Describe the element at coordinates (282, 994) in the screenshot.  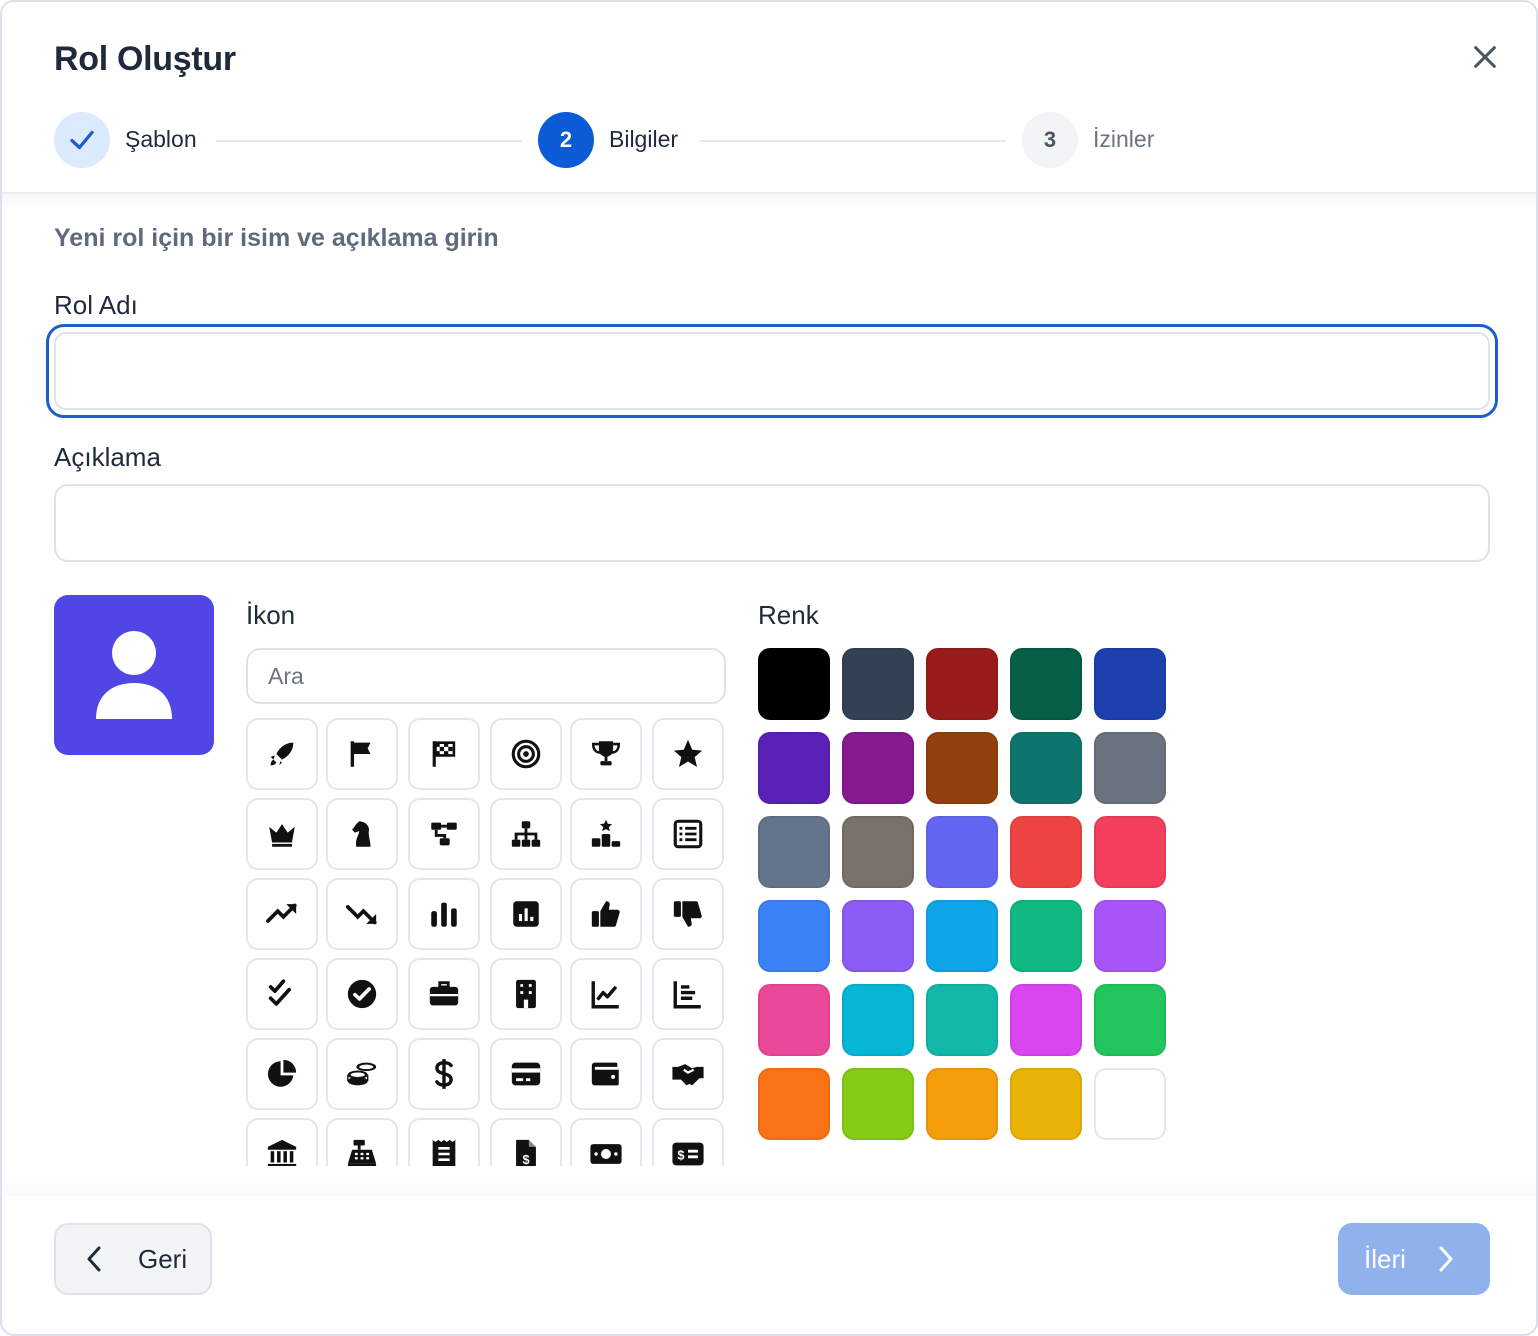
I see `icon-option-check-double` at that location.